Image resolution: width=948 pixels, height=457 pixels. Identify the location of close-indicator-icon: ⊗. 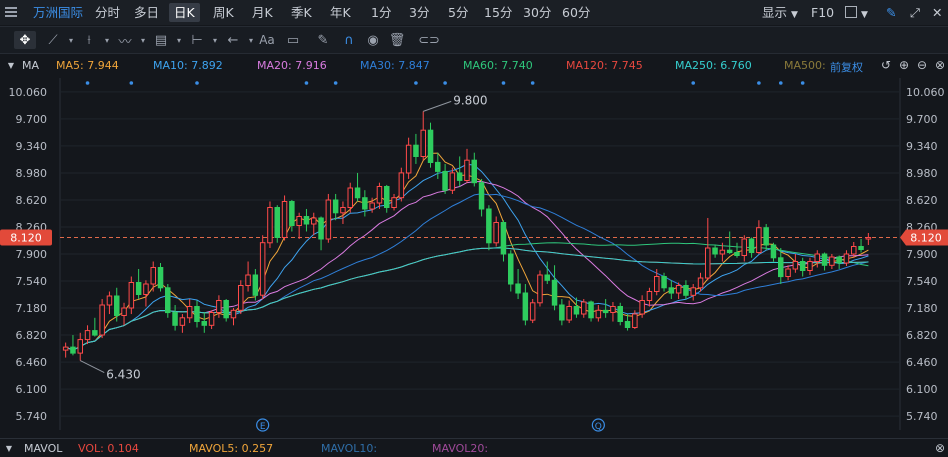
(940, 448).